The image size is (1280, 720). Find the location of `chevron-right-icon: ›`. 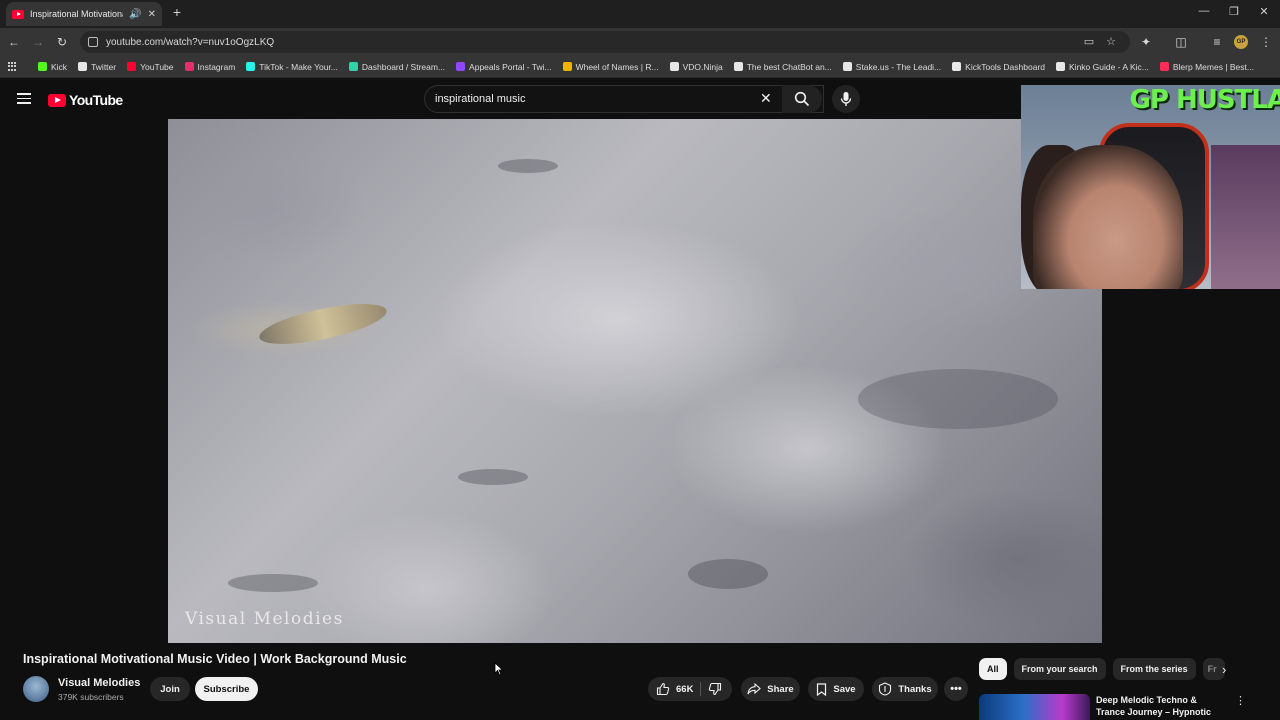

chevron-right-icon: › is located at coordinates (1224, 669).